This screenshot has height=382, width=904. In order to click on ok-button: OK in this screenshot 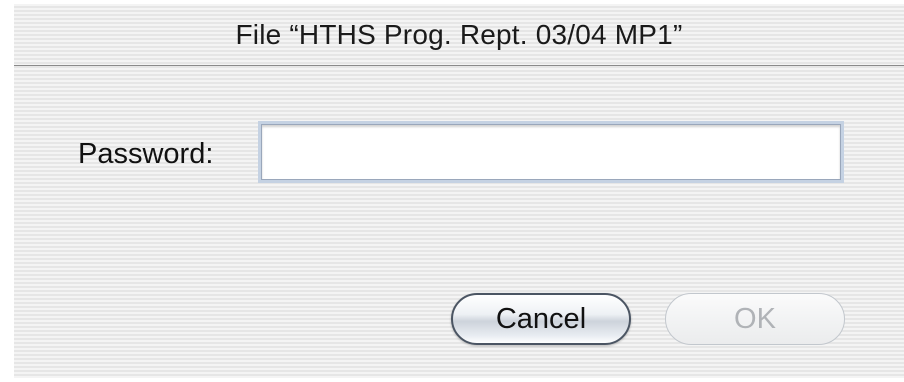, I will do `click(755, 319)`.